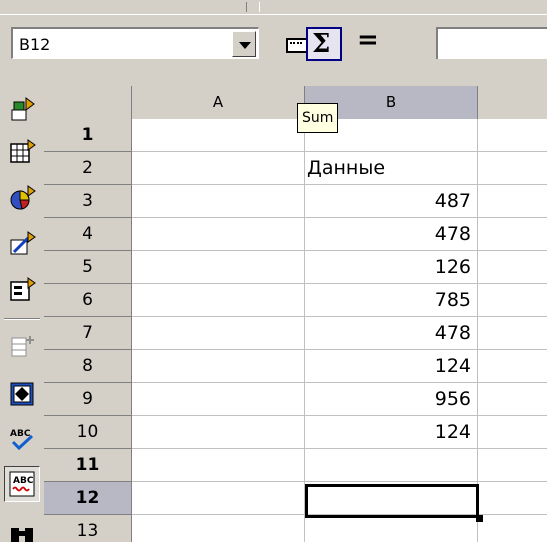 This screenshot has width=547, height=542. I want to click on cell-a5, so click(218, 267).